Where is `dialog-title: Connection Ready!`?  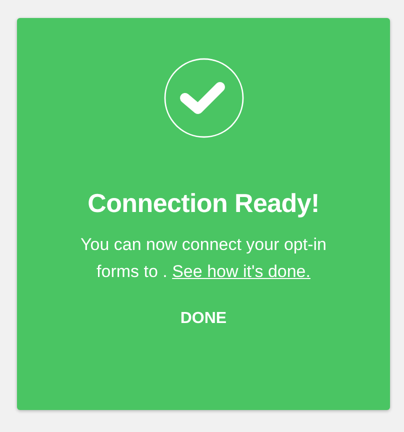 dialog-title: Connection Ready! is located at coordinates (204, 203).